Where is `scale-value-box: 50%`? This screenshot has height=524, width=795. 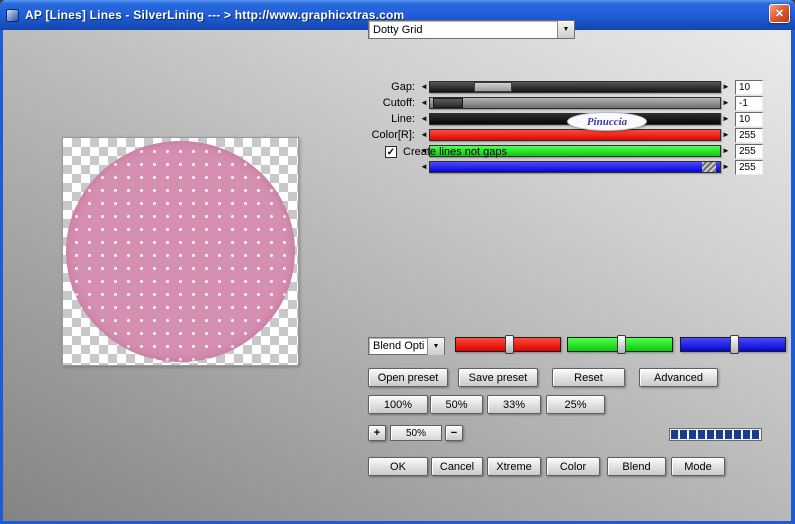 scale-value-box: 50% is located at coordinates (416, 433).